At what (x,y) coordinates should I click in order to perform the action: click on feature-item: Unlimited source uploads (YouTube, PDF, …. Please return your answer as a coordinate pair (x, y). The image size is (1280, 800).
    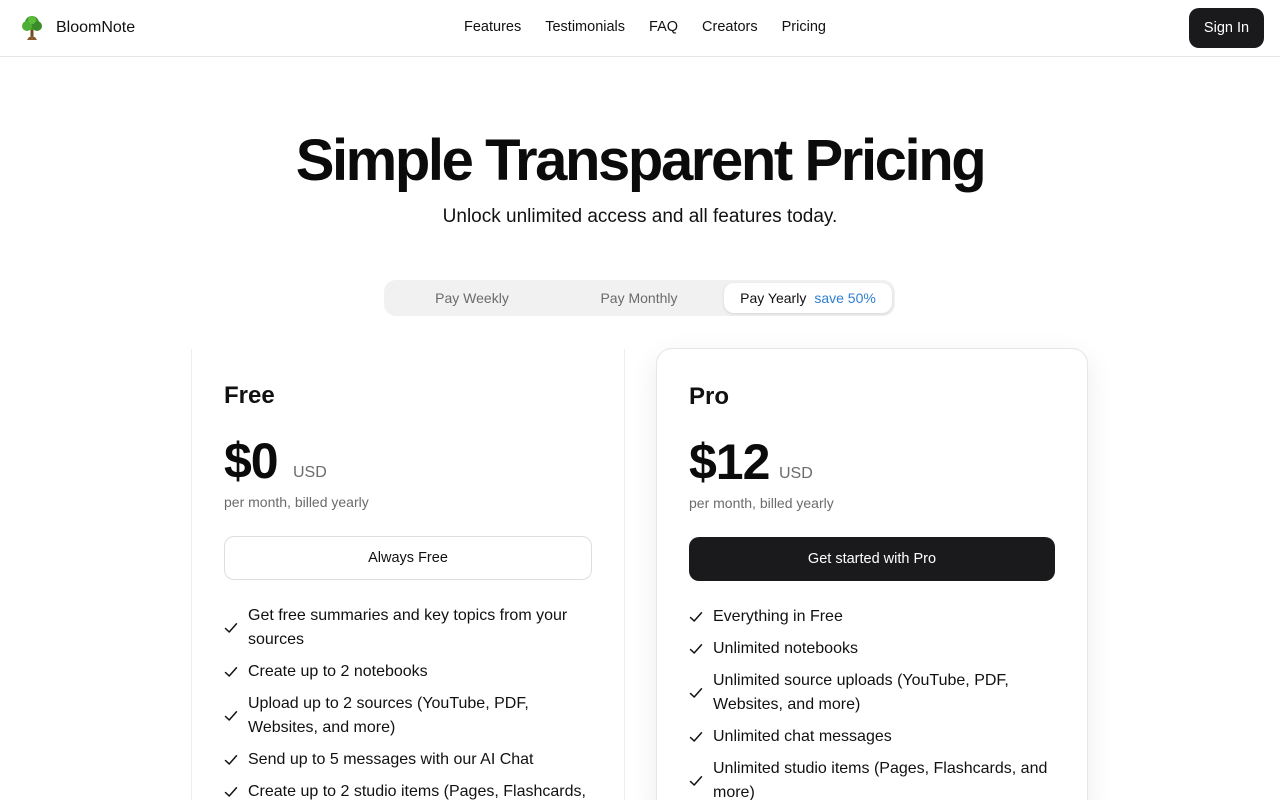
    Looking at the image, I should click on (872, 693).